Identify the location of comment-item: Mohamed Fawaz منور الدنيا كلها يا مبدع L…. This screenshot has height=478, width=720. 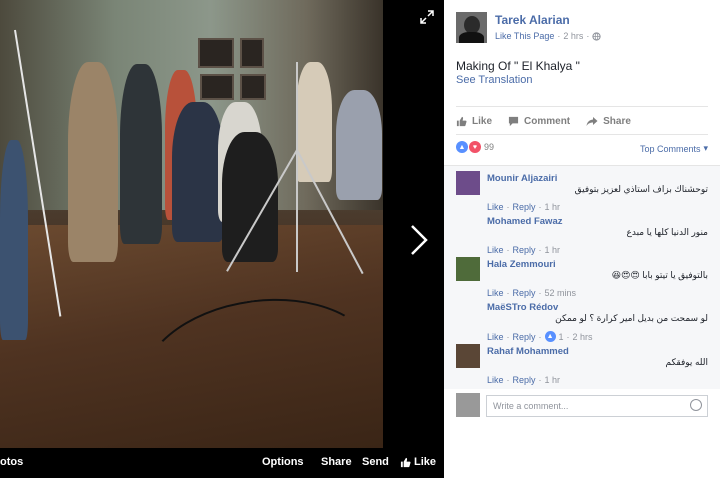
(582, 233).